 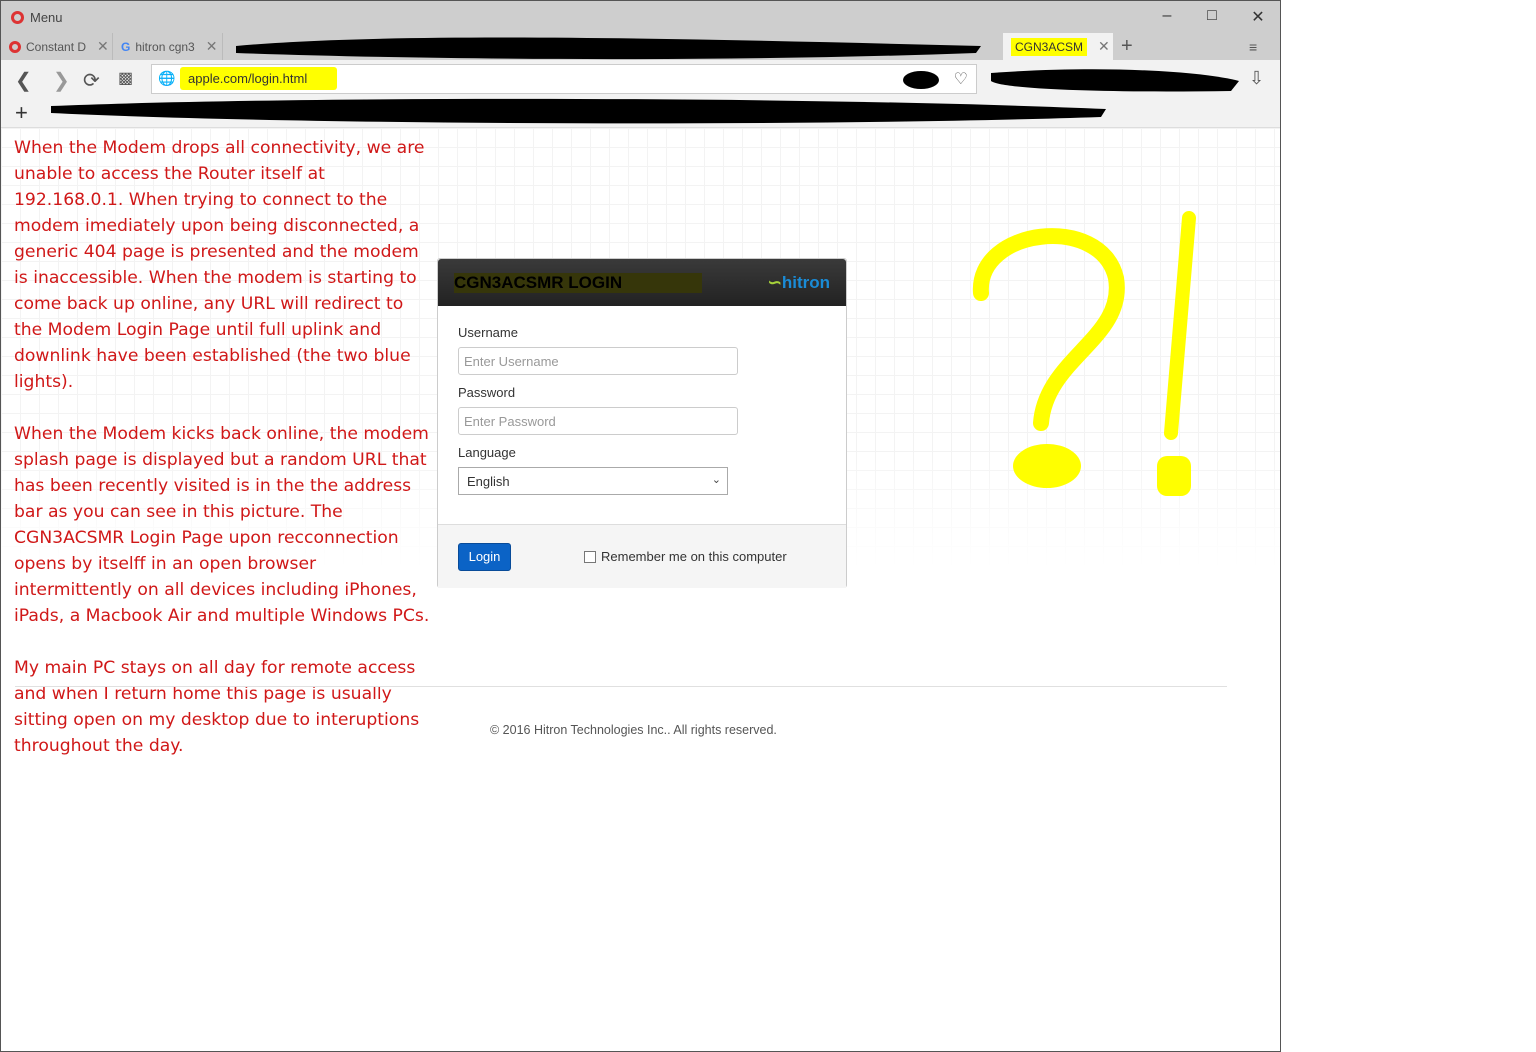 I want to click on password-label: Password, so click(x=487, y=392).